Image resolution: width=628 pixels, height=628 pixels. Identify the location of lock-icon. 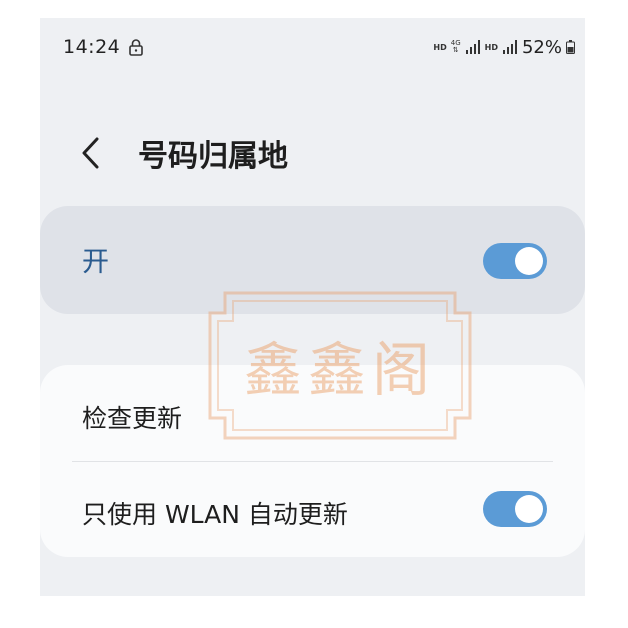
(136, 47).